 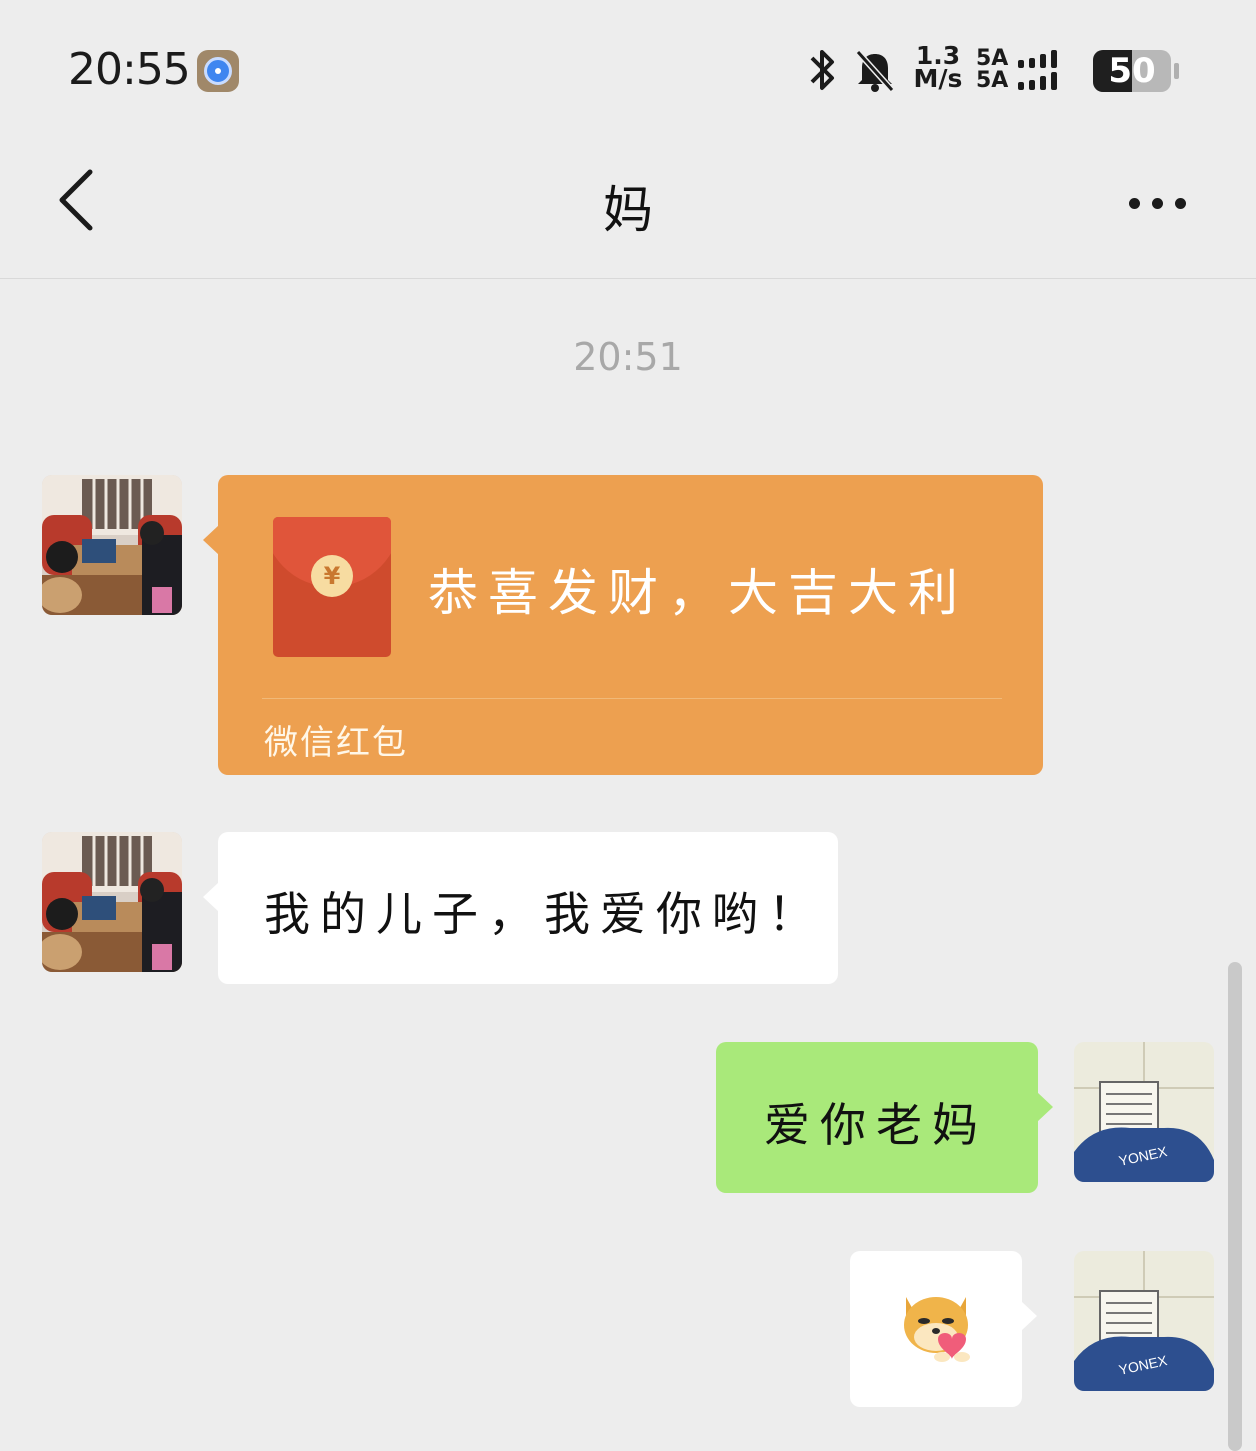 I want to click on message-text: 我的儿子，我爱你哟！, so click(x=544, y=914).